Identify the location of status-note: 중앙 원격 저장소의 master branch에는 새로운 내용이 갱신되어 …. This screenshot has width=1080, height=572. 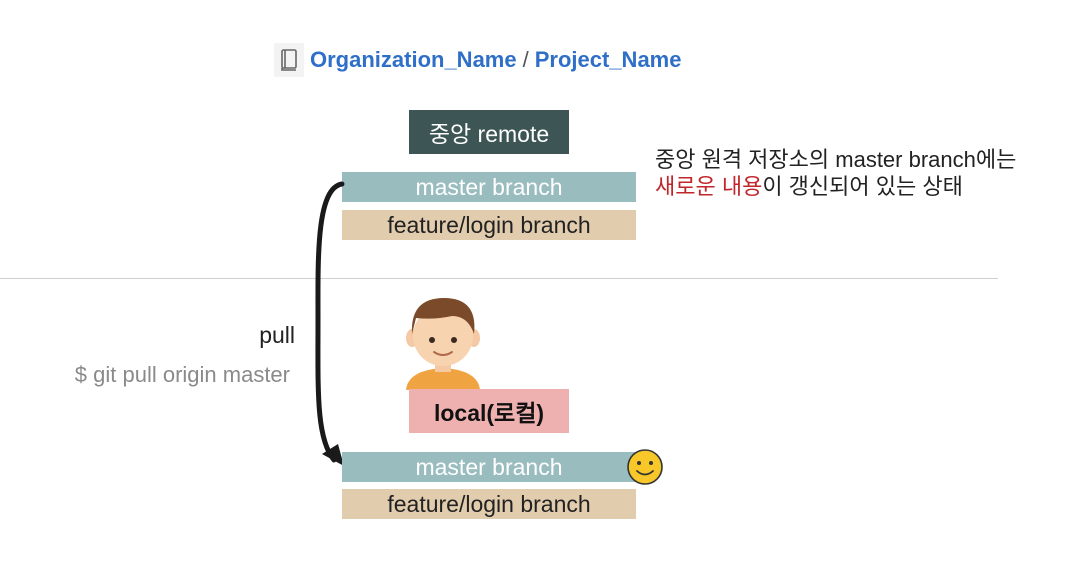
(835, 173).